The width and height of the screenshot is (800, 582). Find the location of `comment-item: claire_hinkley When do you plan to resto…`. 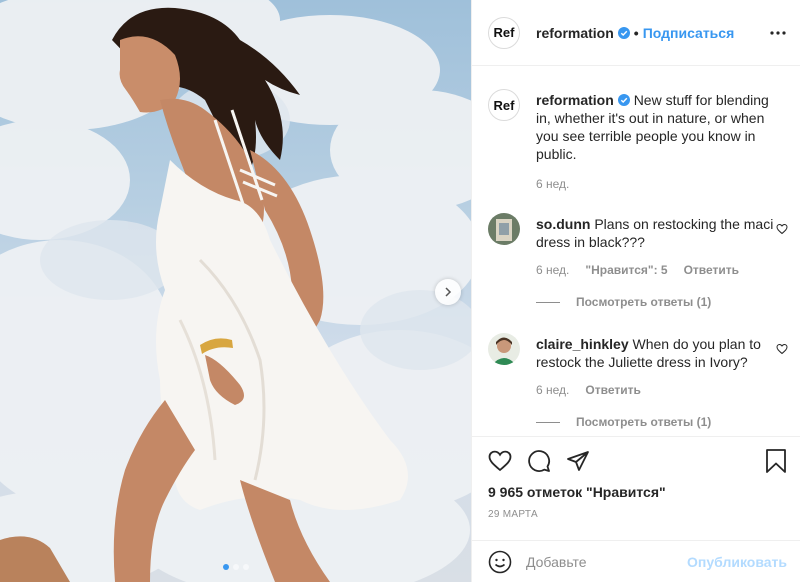

comment-item: claire_hinkley When do you plan to resto… is located at coordinates (638, 383).